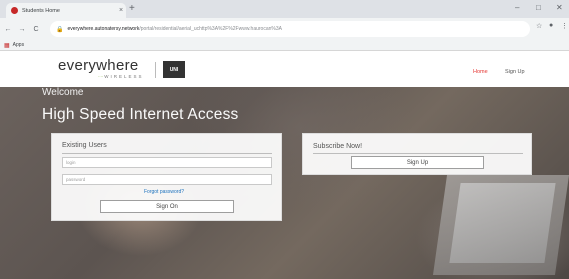  I want to click on laptop-screen-image, so click(502, 223).